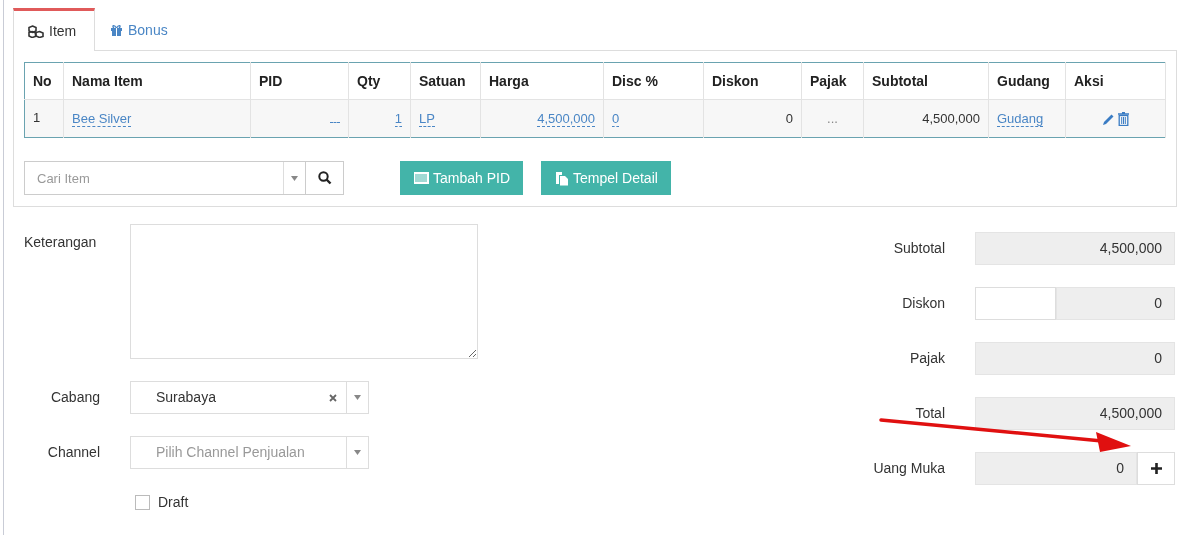 The image size is (1184, 535). What do you see at coordinates (116, 30) in the screenshot?
I see `gift-icon` at bounding box center [116, 30].